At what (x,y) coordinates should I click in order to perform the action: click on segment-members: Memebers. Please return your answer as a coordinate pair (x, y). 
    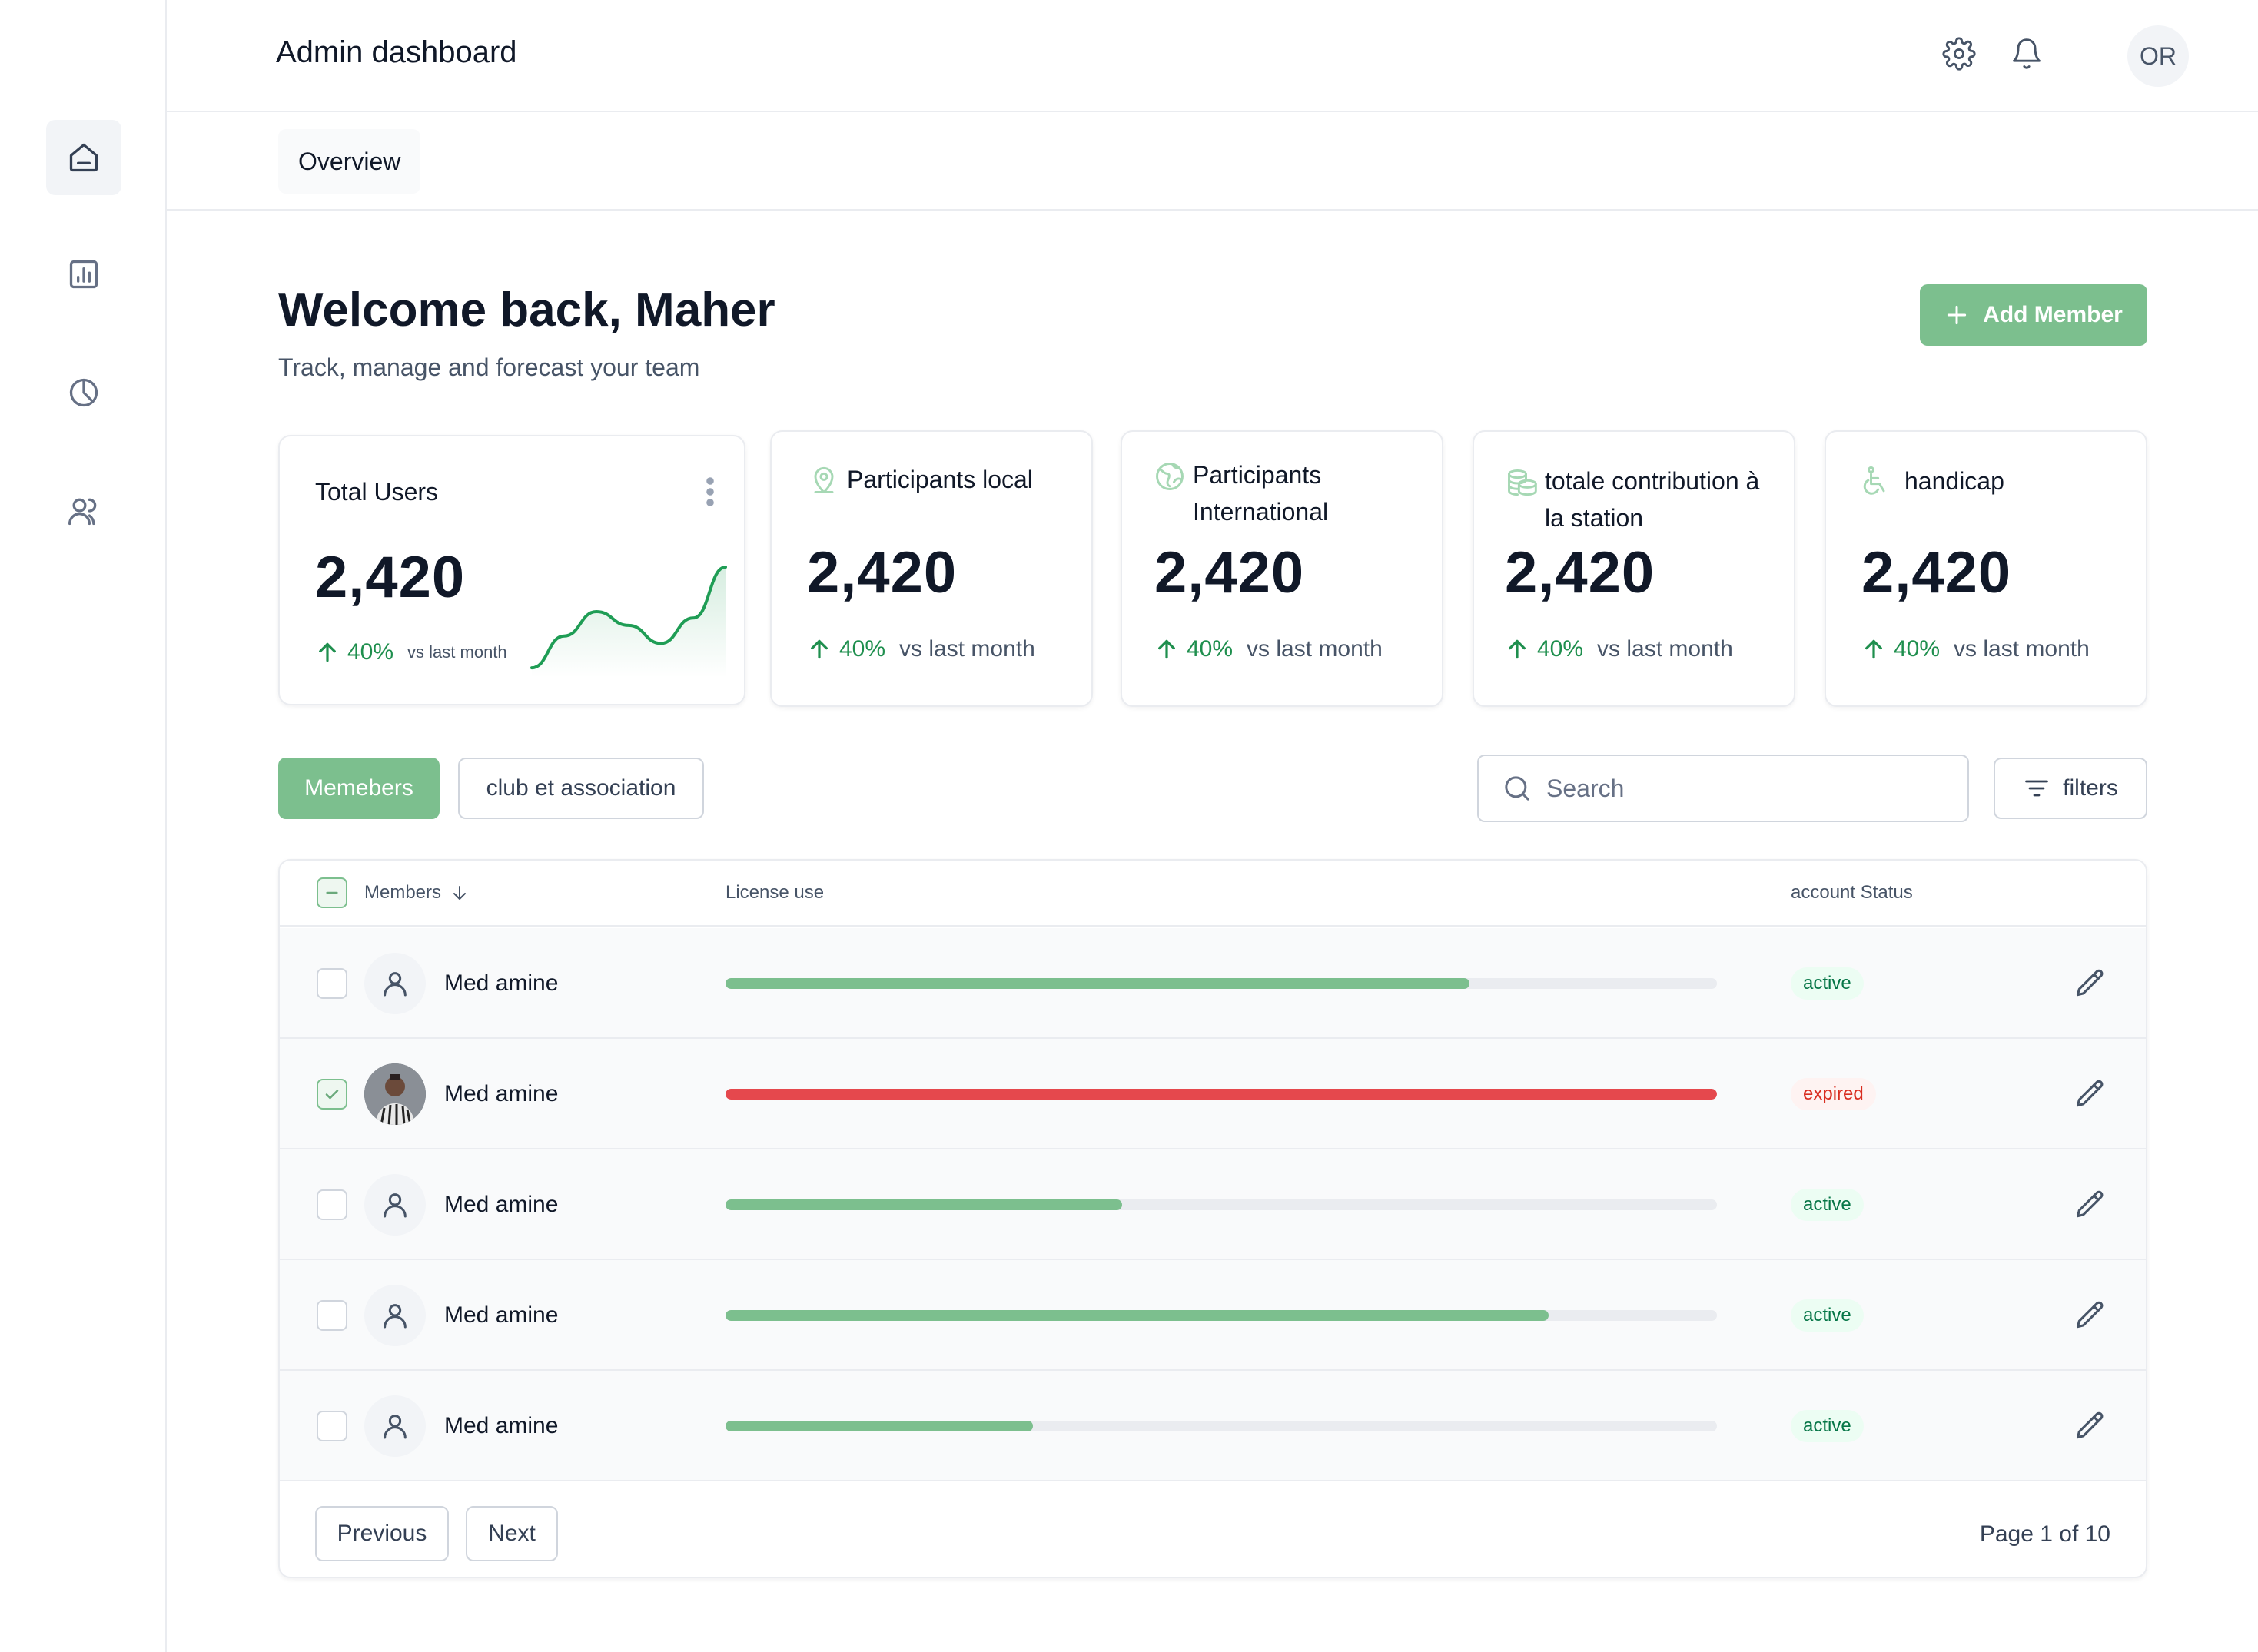
    Looking at the image, I should click on (359, 788).